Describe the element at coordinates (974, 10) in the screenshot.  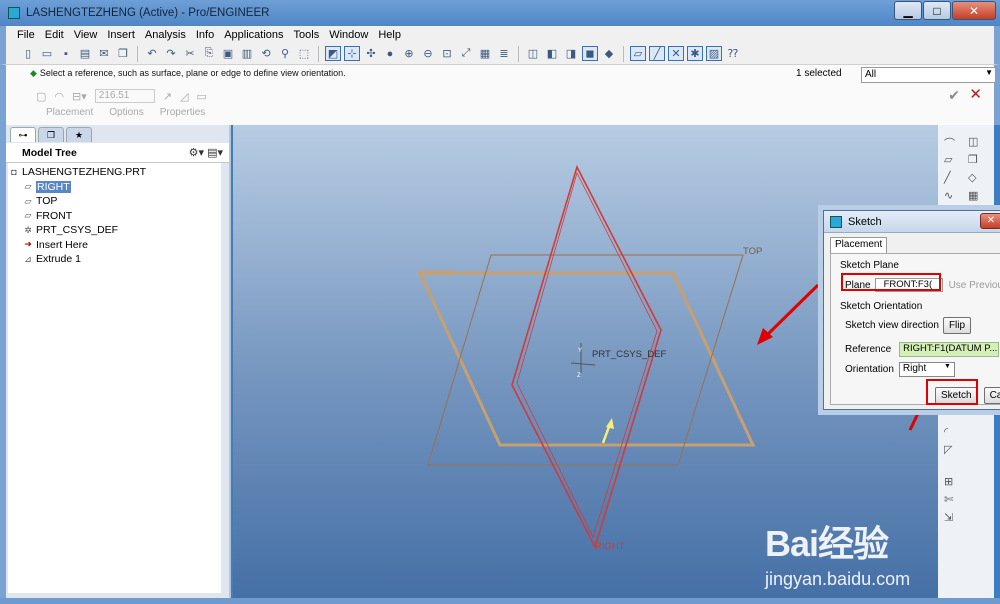
I see `close-button: ✕` at that location.